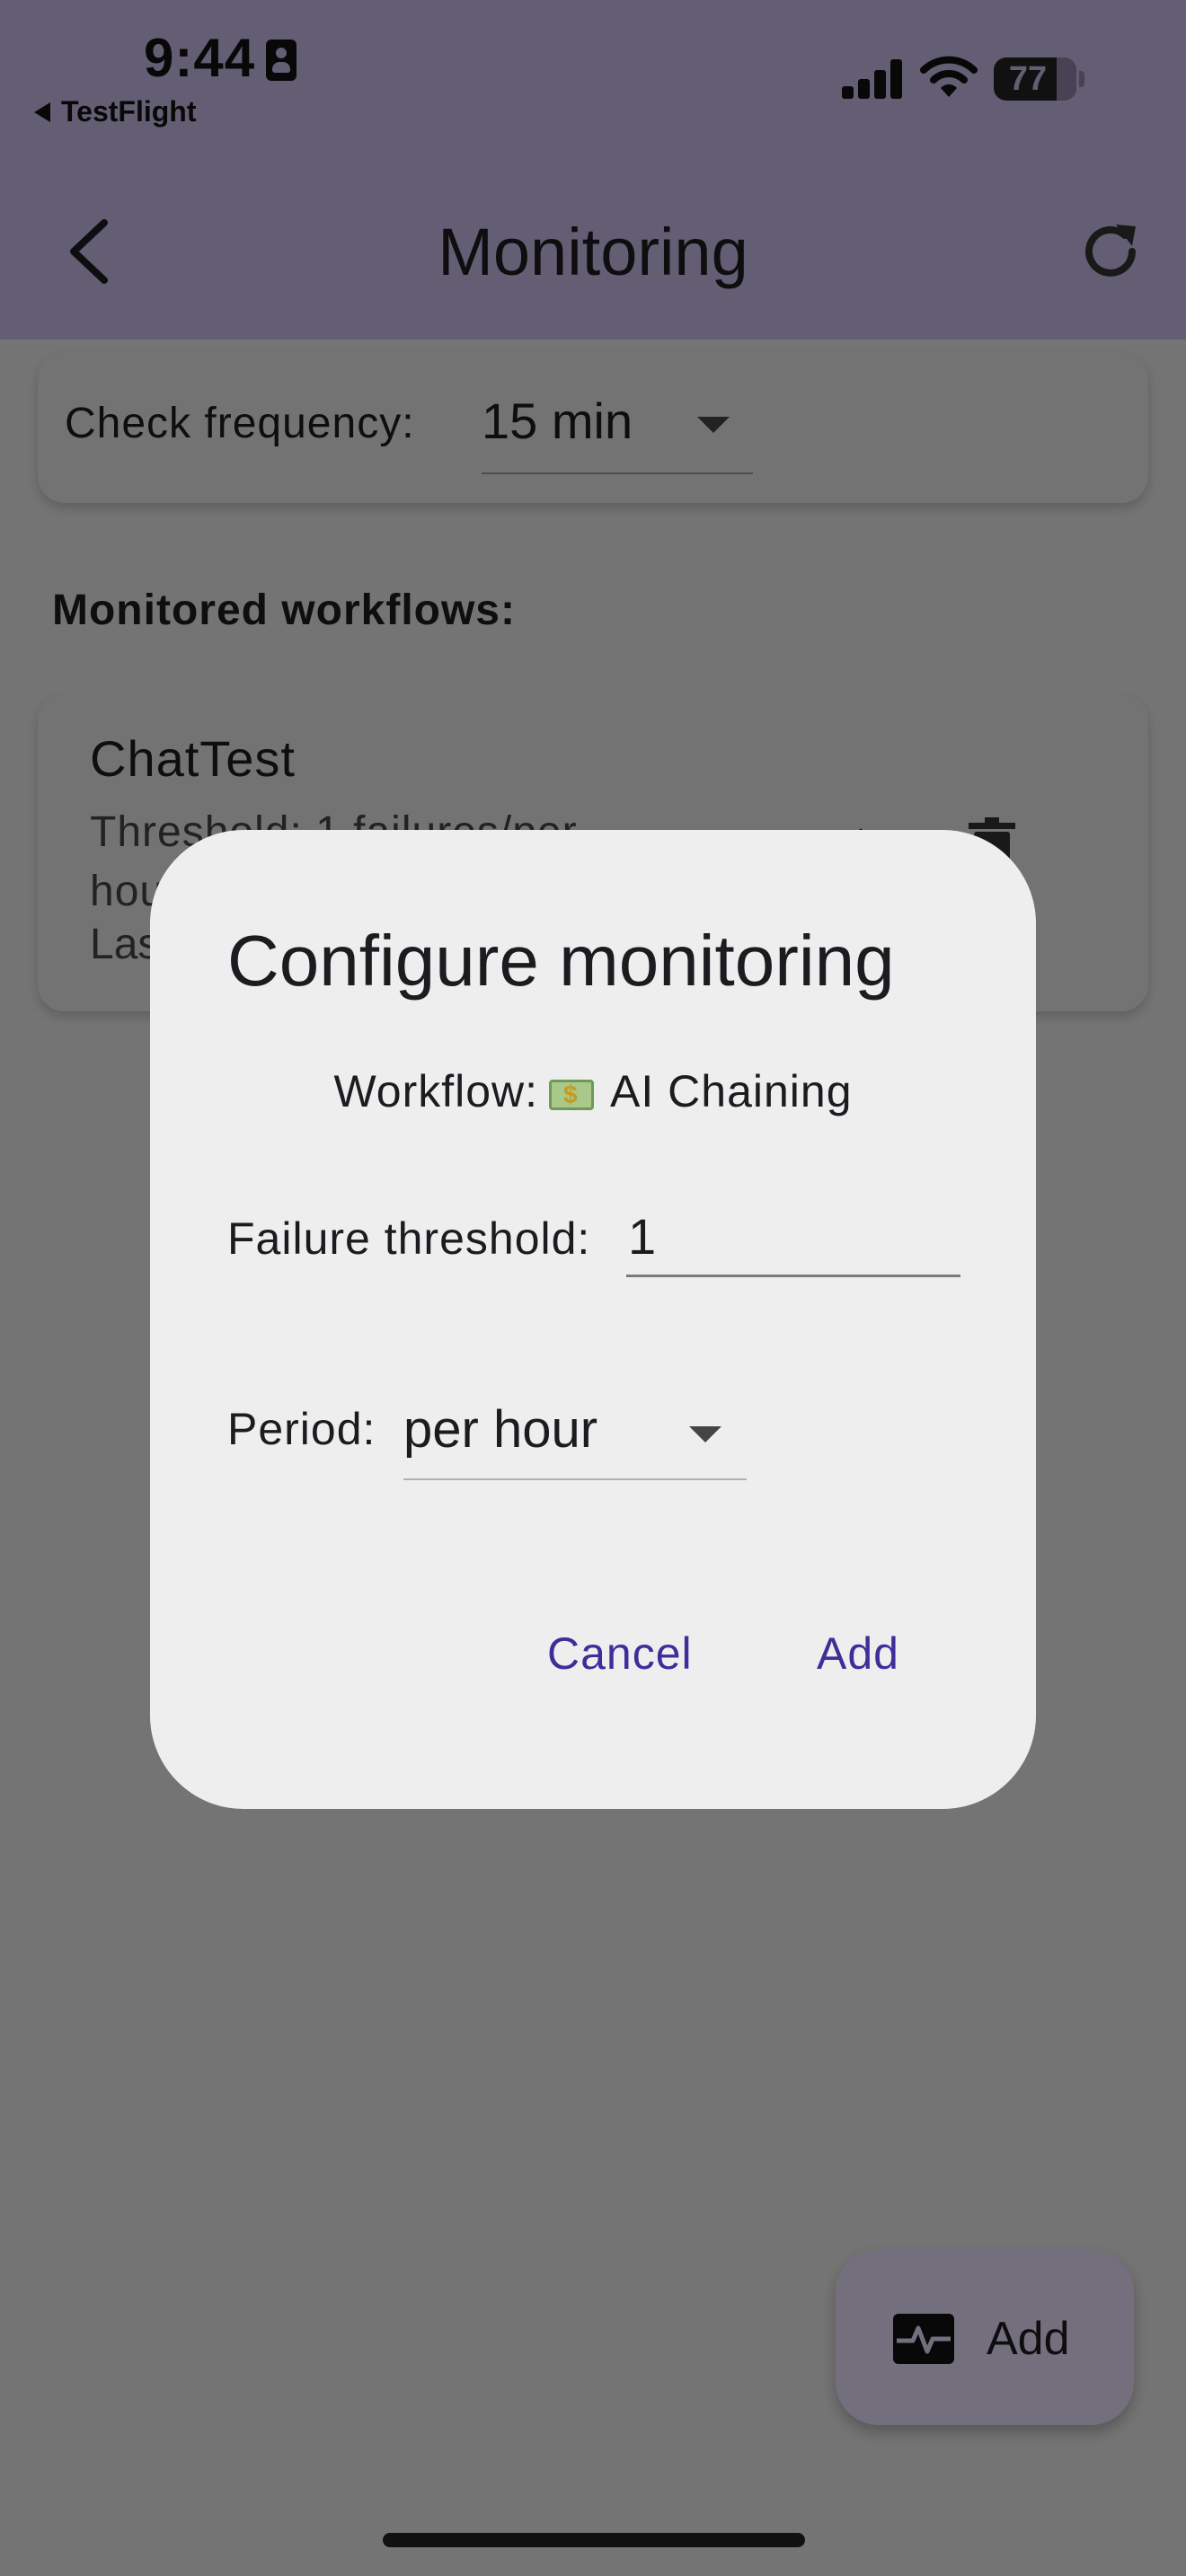 The width and height of the screenshot is (1186, 2576). Describe the element at coordinates (572, 1095) in the screenshot. I see `money-icon` at that location.